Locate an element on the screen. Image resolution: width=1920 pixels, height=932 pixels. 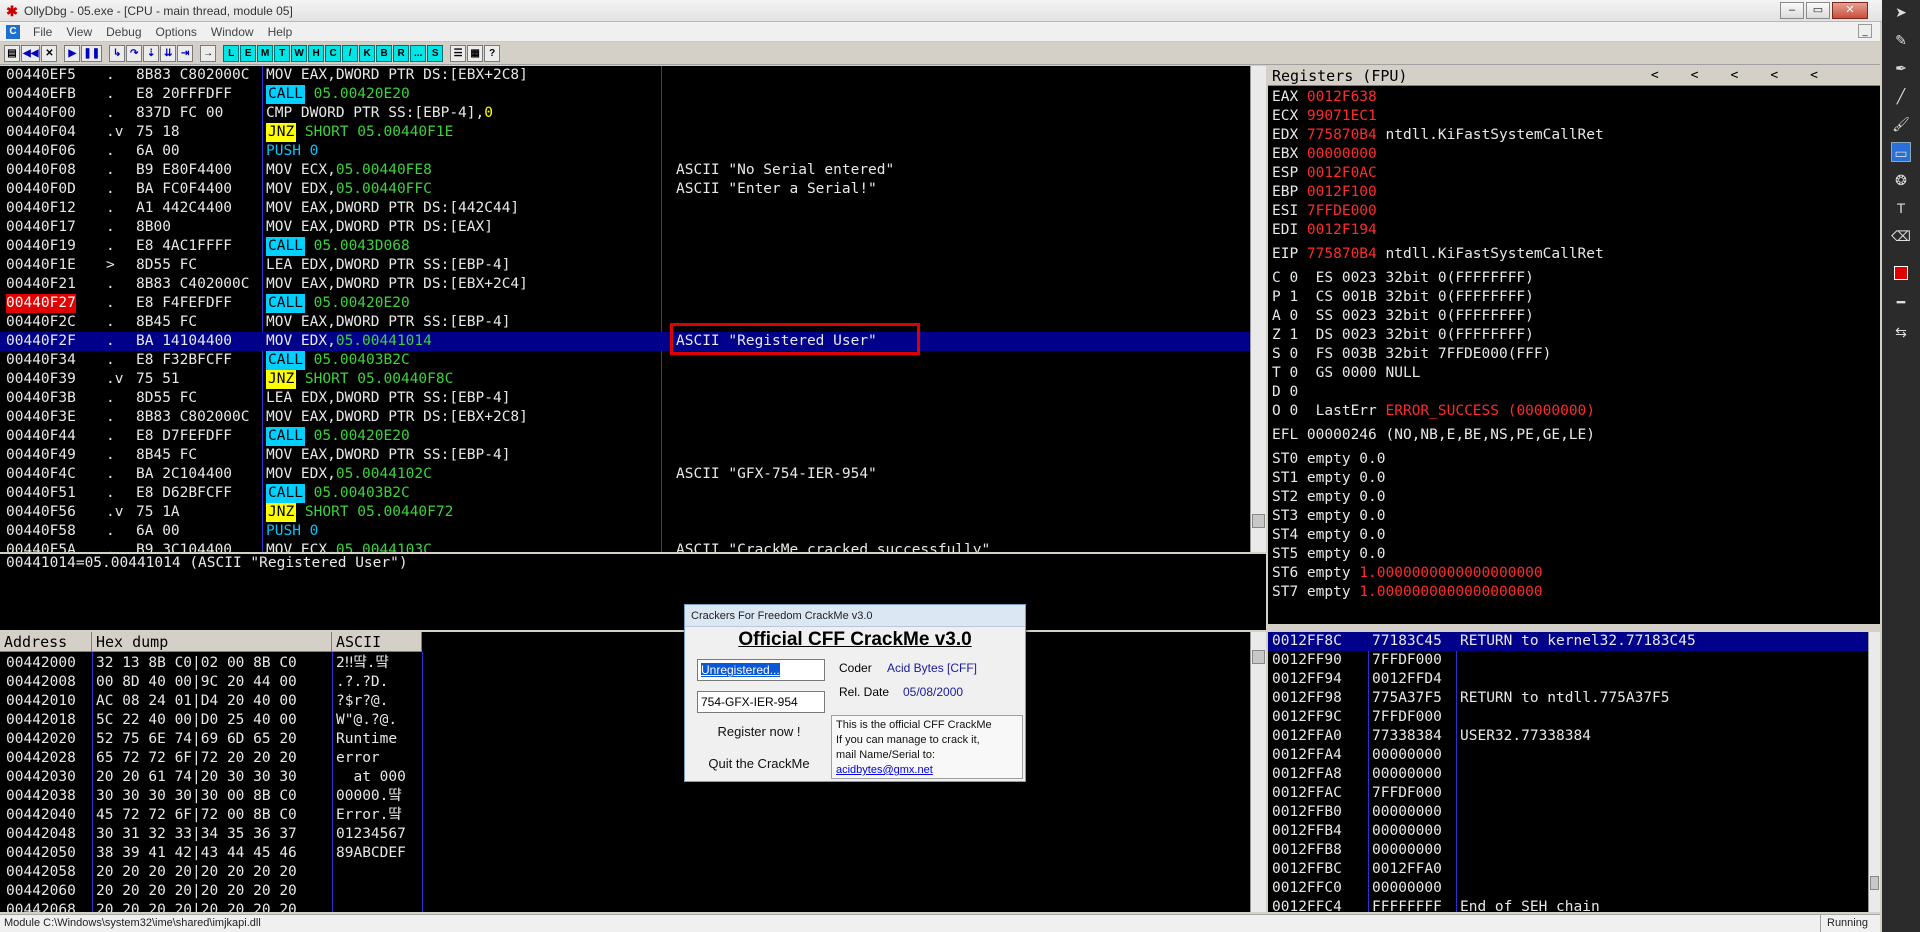
dump-row: 00442028 65 72 72 6F|72 20 20 20 error is located at coordinates (625, 758).